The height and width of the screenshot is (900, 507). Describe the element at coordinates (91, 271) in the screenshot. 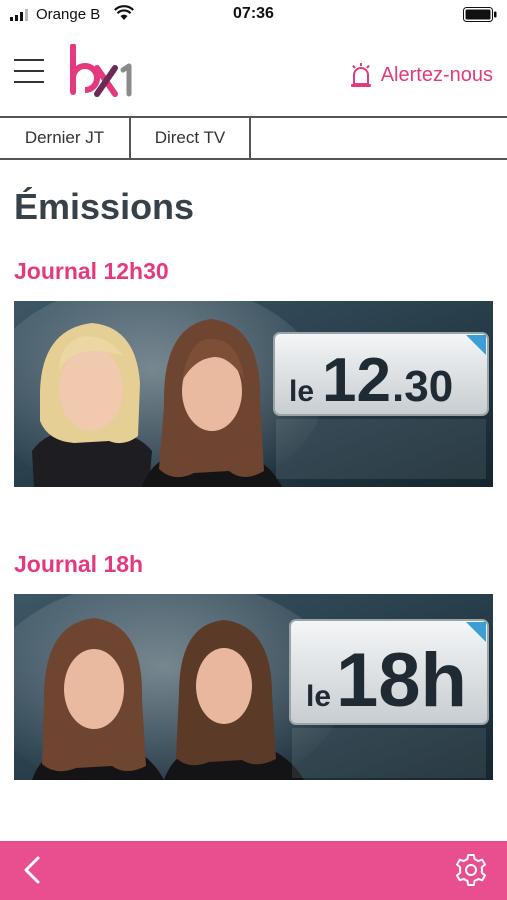

I see `show-title-journal-12h30: Journal 12h30` at that location.